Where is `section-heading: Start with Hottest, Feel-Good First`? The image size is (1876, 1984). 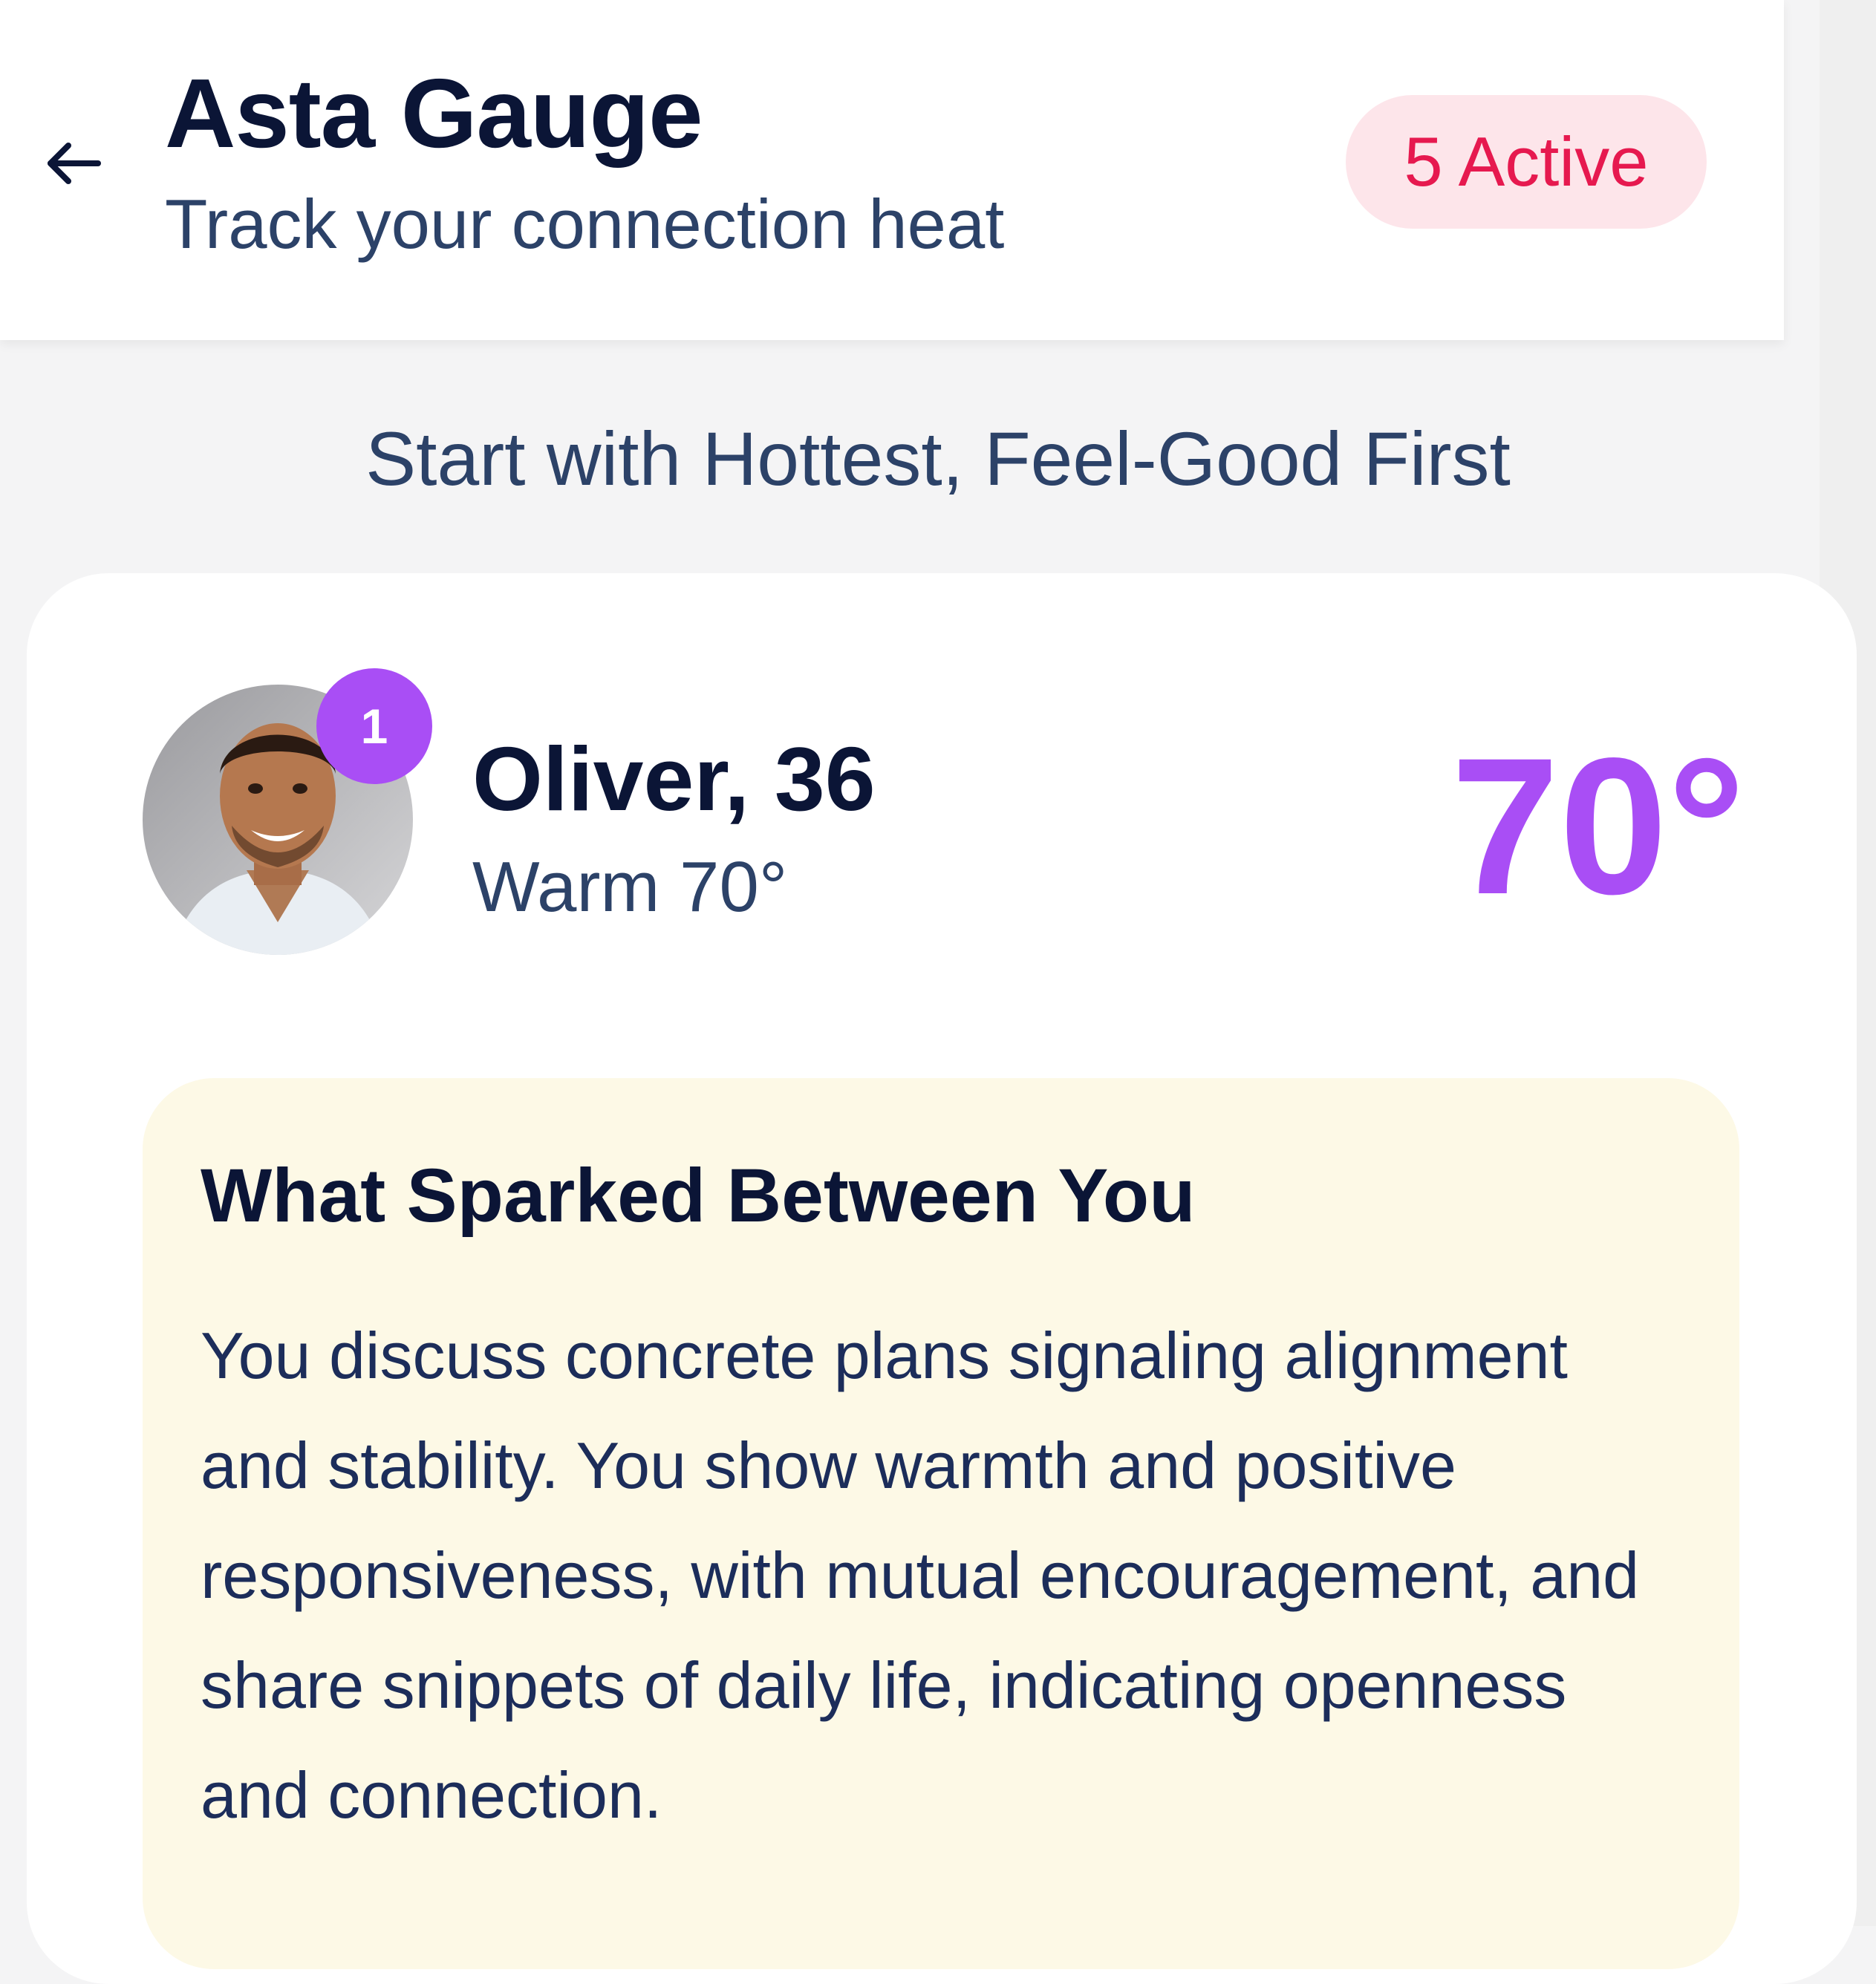 section-heading: Start with Hottest, Feel-Good First is located at coordinates (938, 459).